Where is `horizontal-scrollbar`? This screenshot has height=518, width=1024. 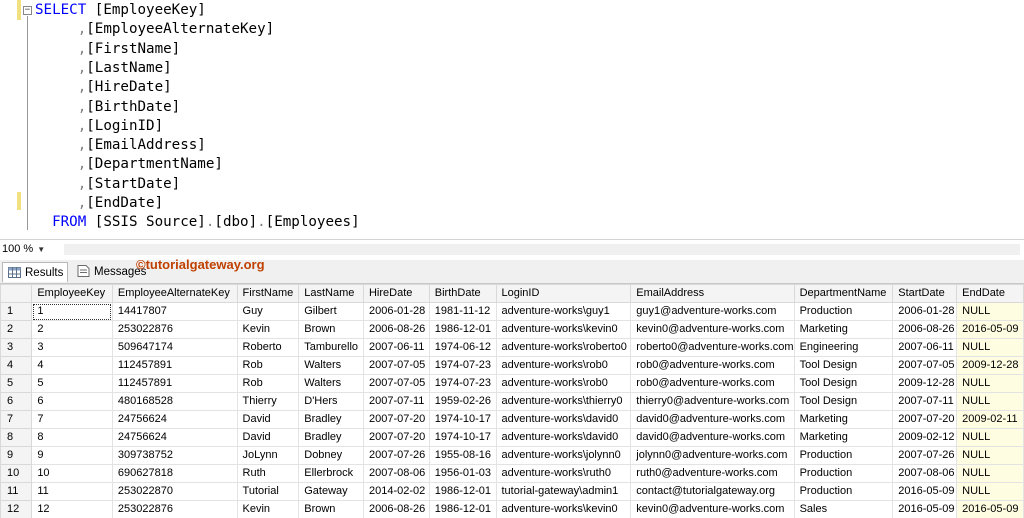
horizontal-scrollbar is located at coordinates (542, 249).